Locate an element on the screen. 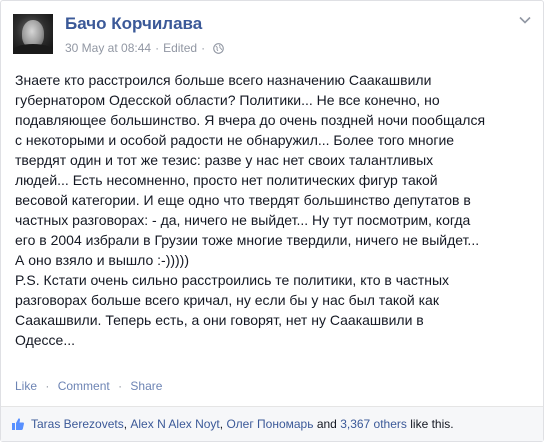 The image size is (544, 442). chevron-down-icon is located at coordinates (525, 20).